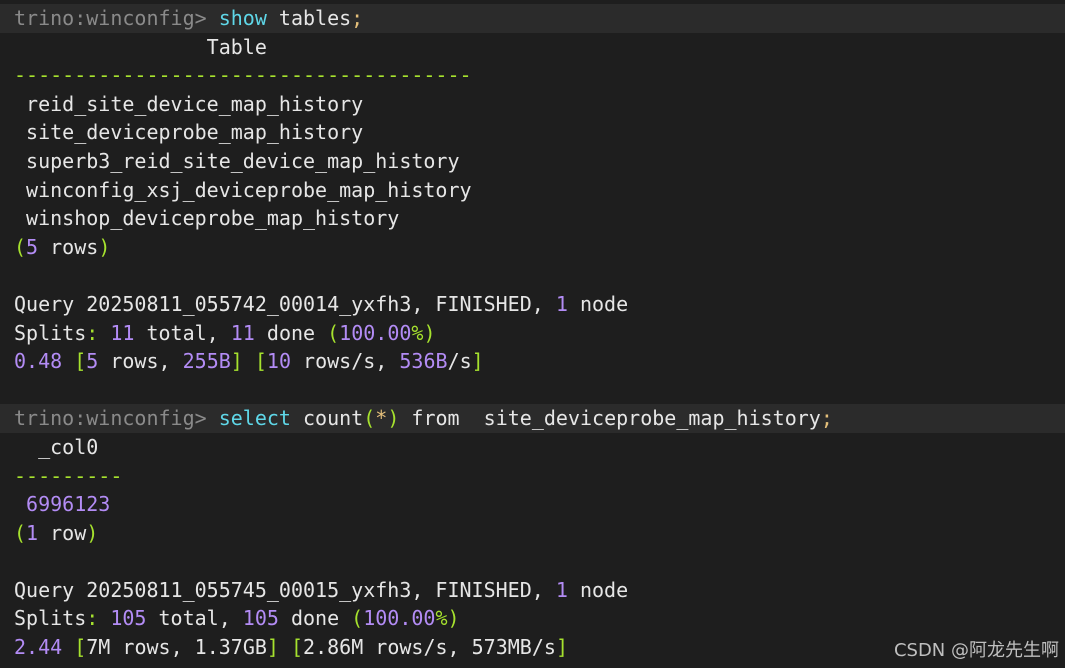  What do you see at coordinates (62, 532) in the screenshot?
I see `row-count-word: row` at bounding box center [62, 532].